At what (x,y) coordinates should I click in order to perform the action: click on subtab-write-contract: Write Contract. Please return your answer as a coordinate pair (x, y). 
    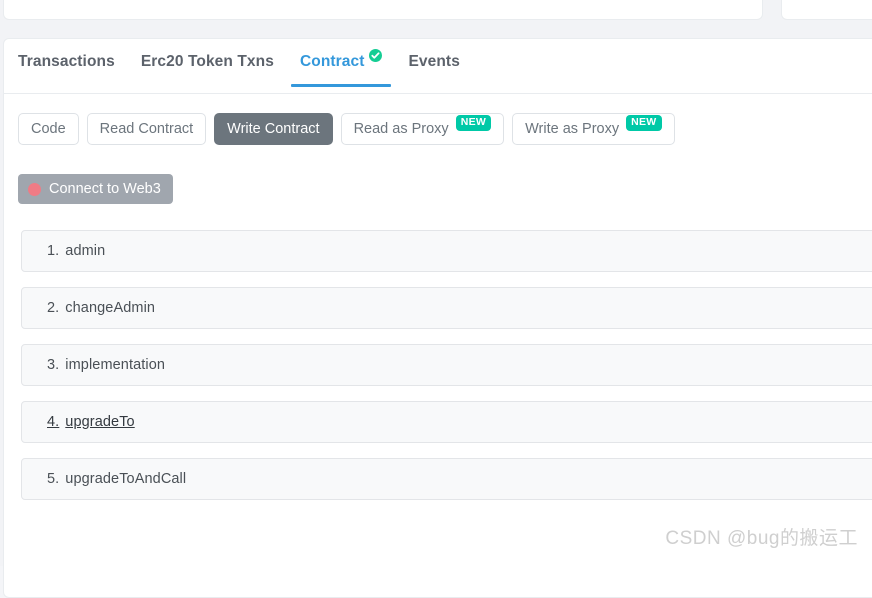
    Looking at the image, I should click on (273, 129).